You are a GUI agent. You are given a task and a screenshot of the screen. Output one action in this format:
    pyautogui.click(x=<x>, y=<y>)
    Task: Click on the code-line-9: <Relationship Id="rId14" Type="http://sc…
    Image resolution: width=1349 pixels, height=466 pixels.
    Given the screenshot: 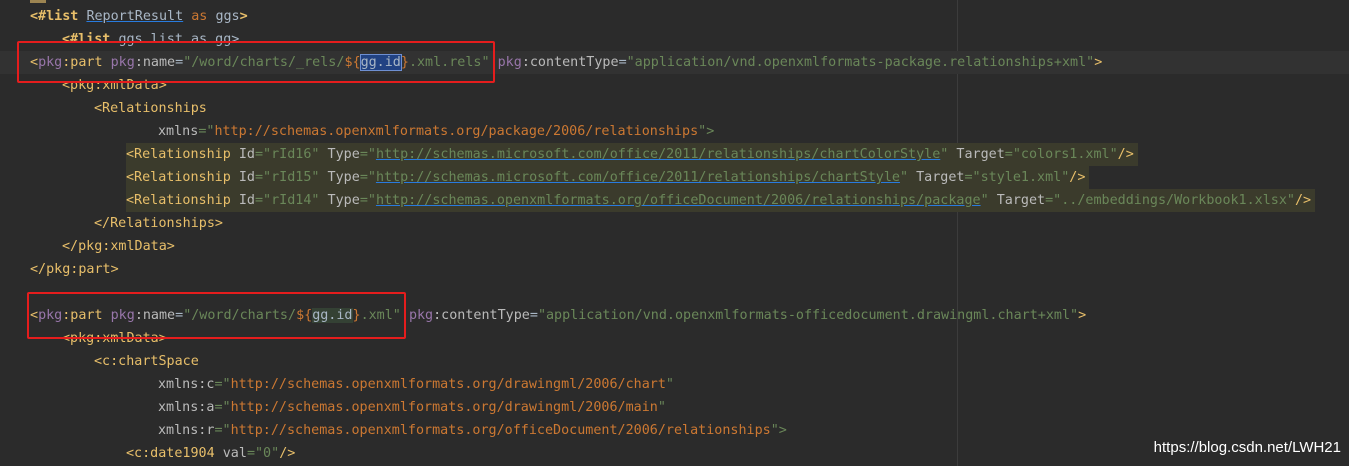 What is the action you would take?
    pyautogui.click(x=721, y=200)
    